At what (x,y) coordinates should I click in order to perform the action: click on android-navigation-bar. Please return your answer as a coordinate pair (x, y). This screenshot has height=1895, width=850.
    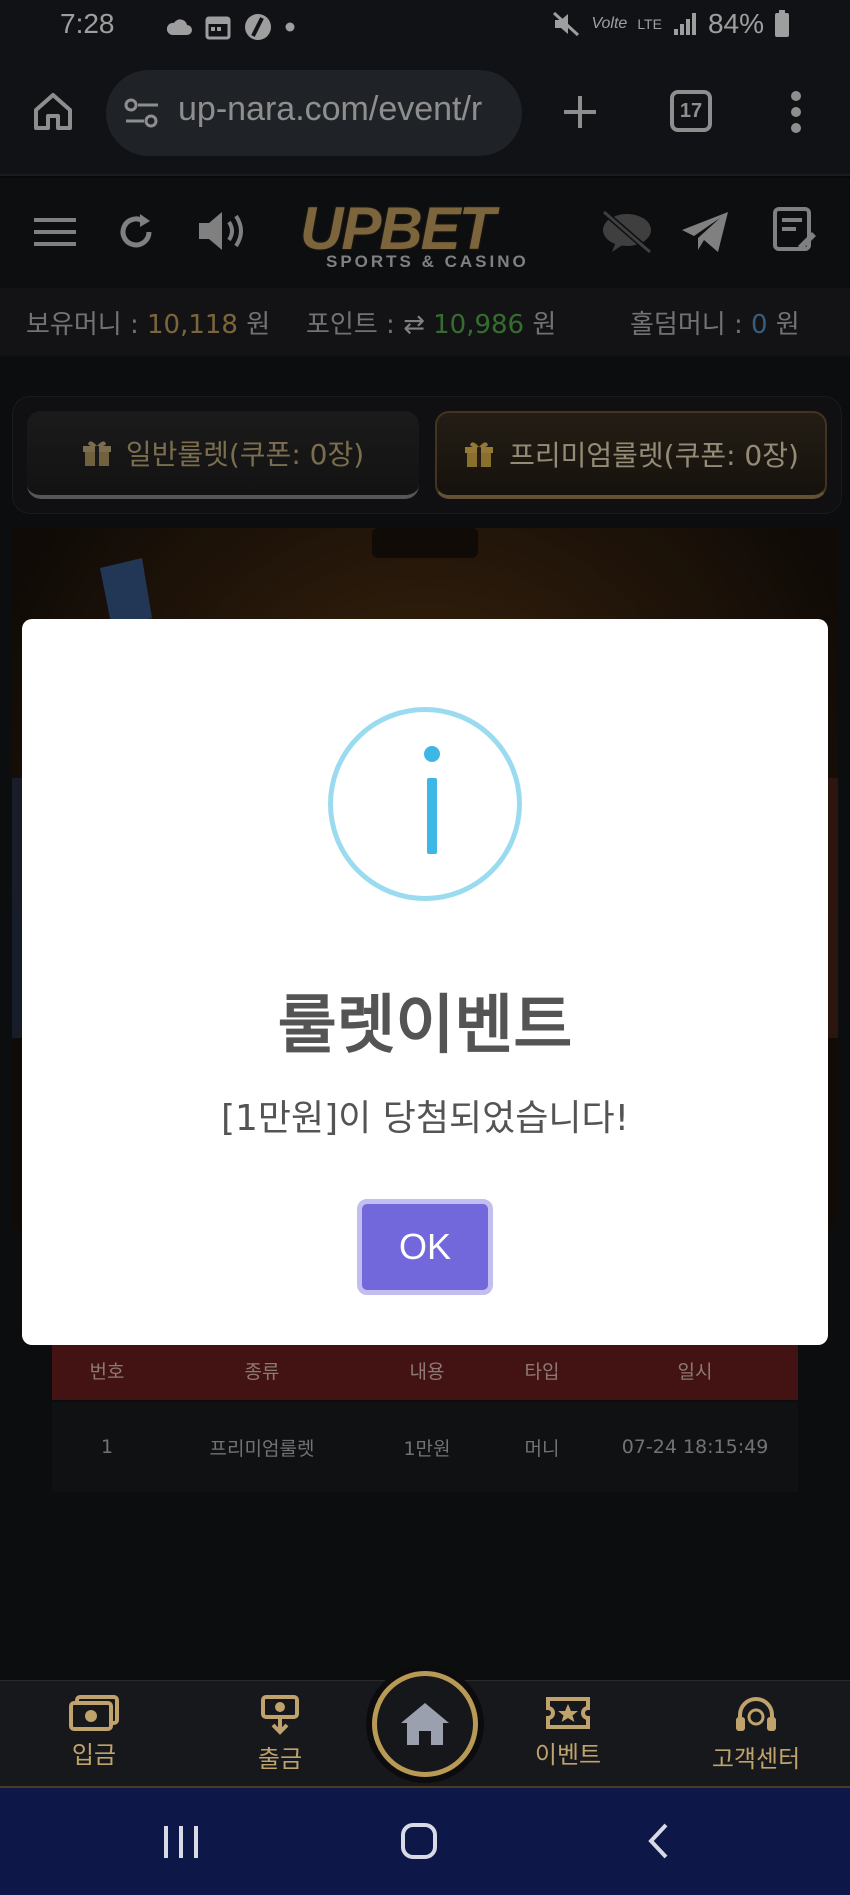
    Looking at the image, I should click on (425, 1841).